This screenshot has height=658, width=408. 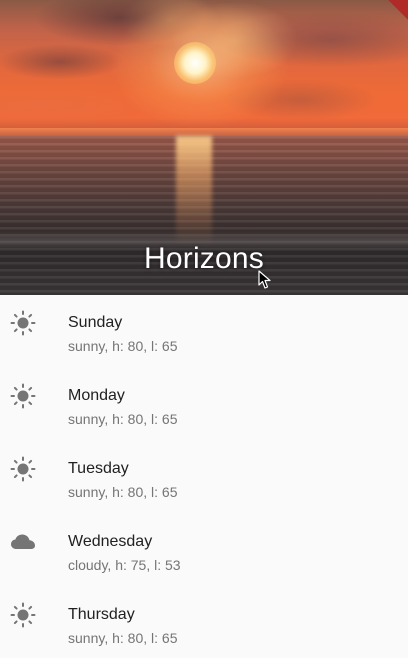 I want to click on list-item: Tuesday sunny, h: 80, l: 65, so click(x=204, y=477).